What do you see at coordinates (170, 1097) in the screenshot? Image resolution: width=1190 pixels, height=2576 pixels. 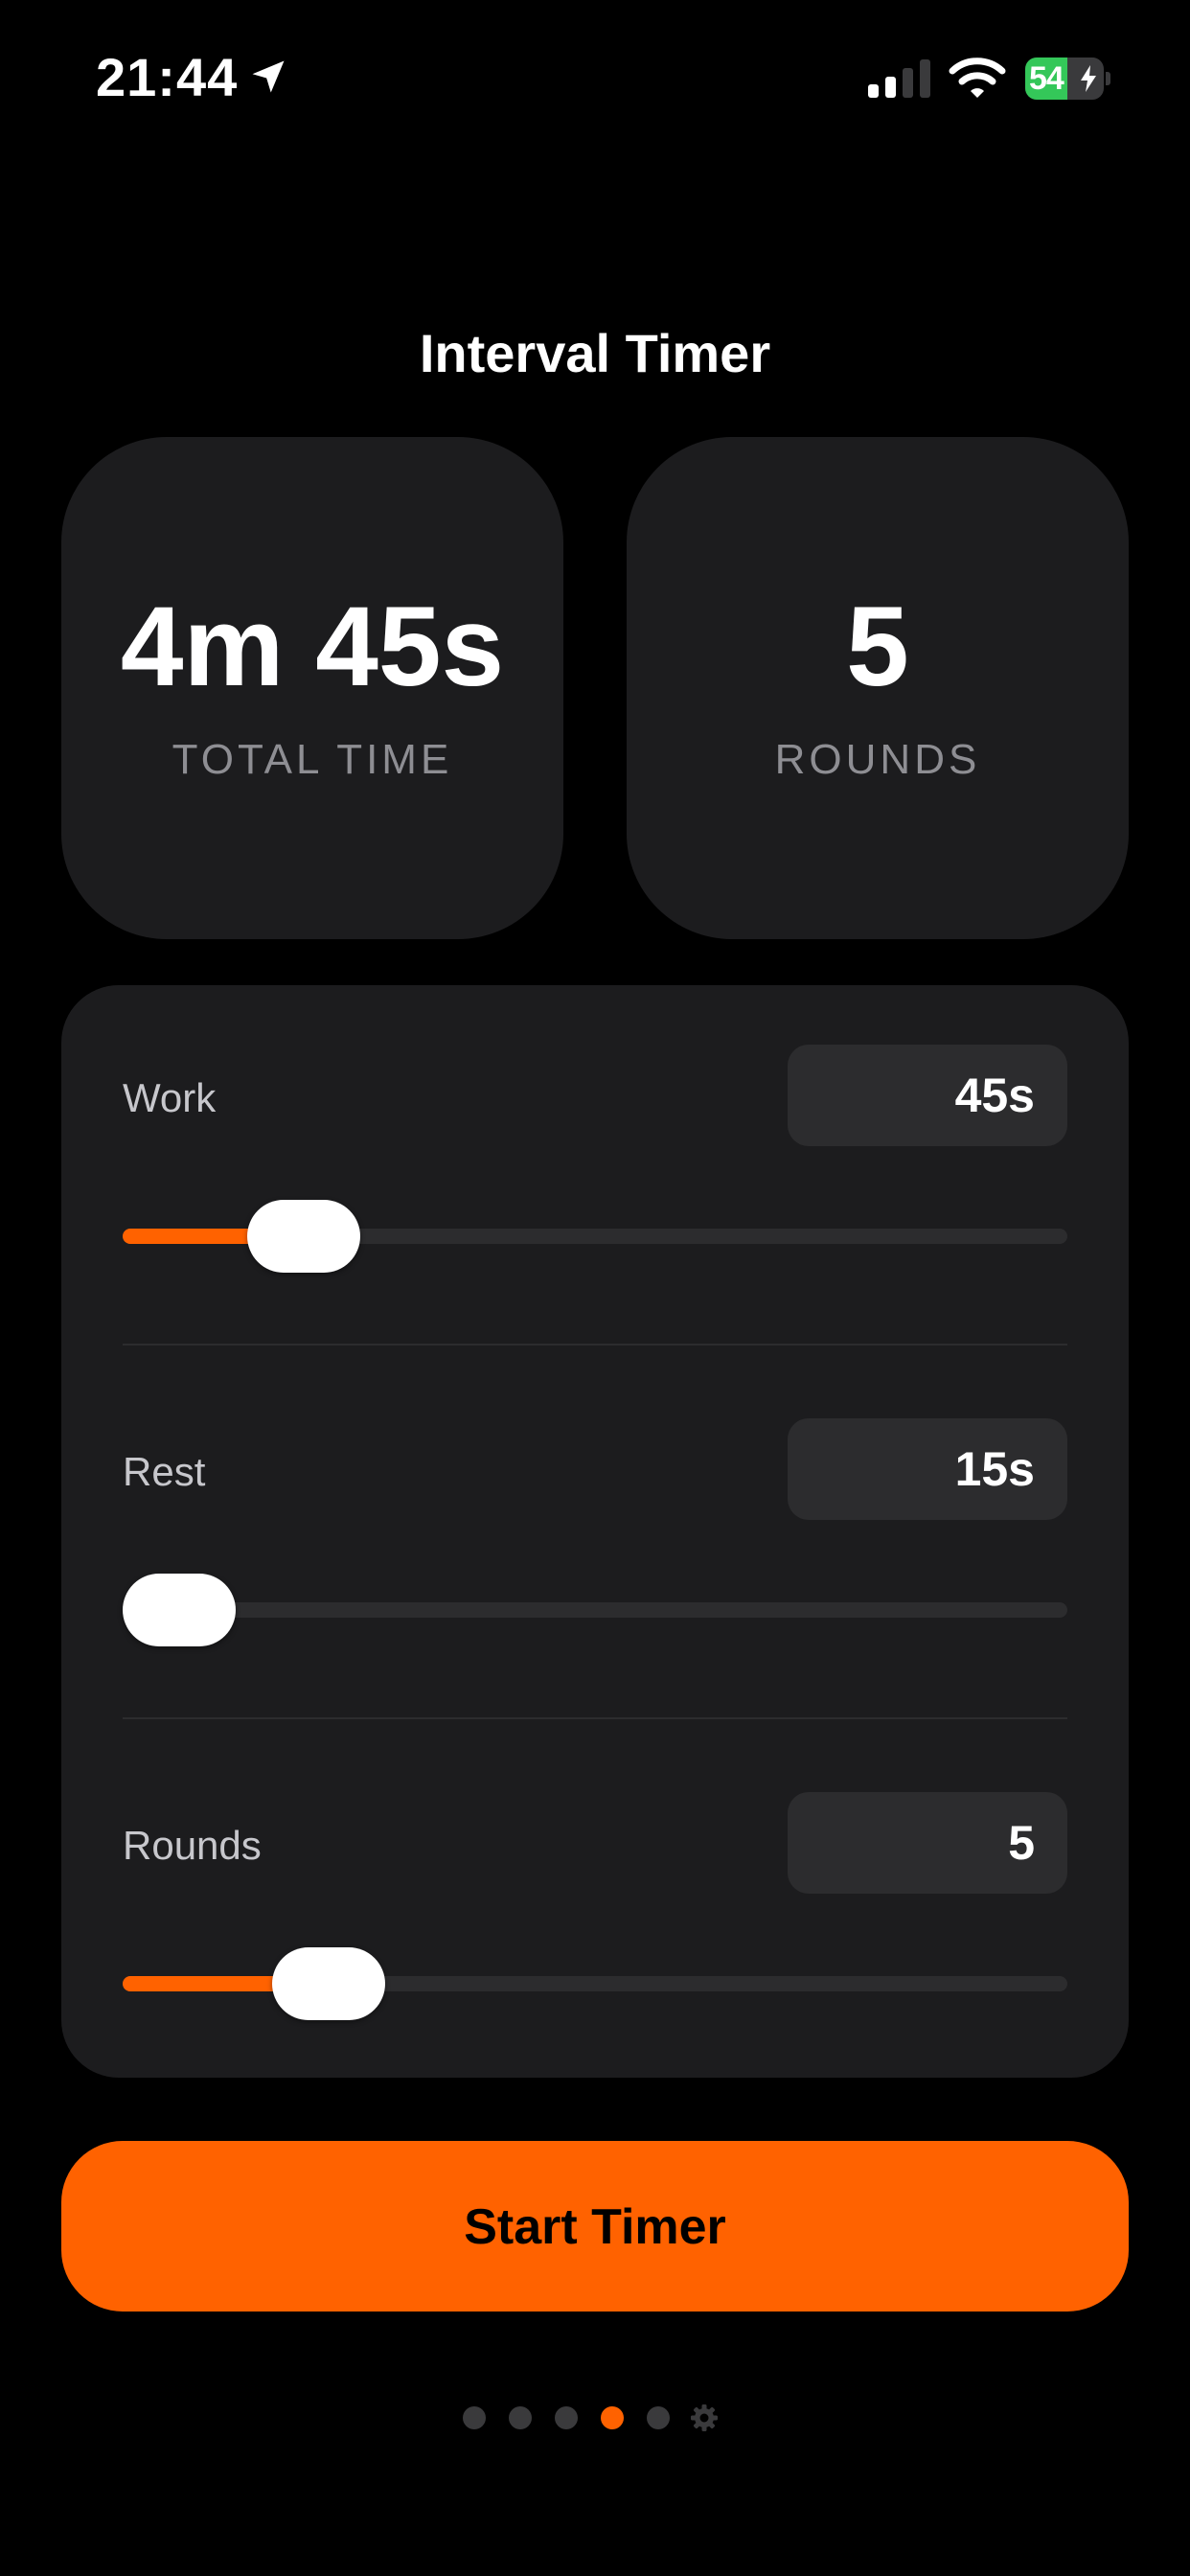 I see `work-label: Work` at bounding box center [170, 1097].